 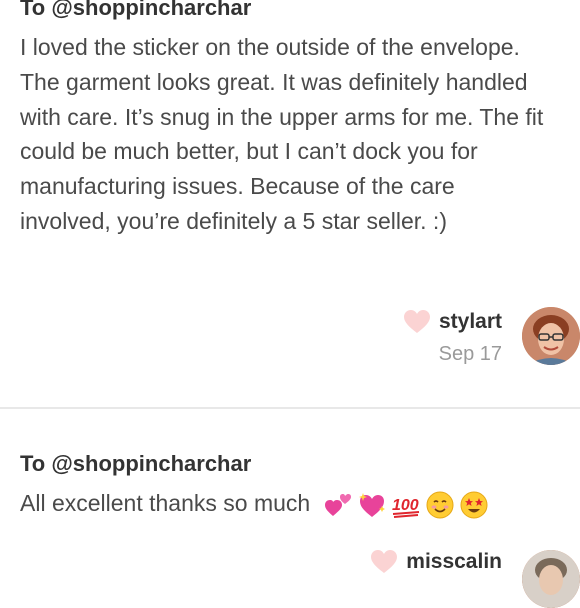 I want to click on review-meta: misscalin, so click(x=436, y=562).